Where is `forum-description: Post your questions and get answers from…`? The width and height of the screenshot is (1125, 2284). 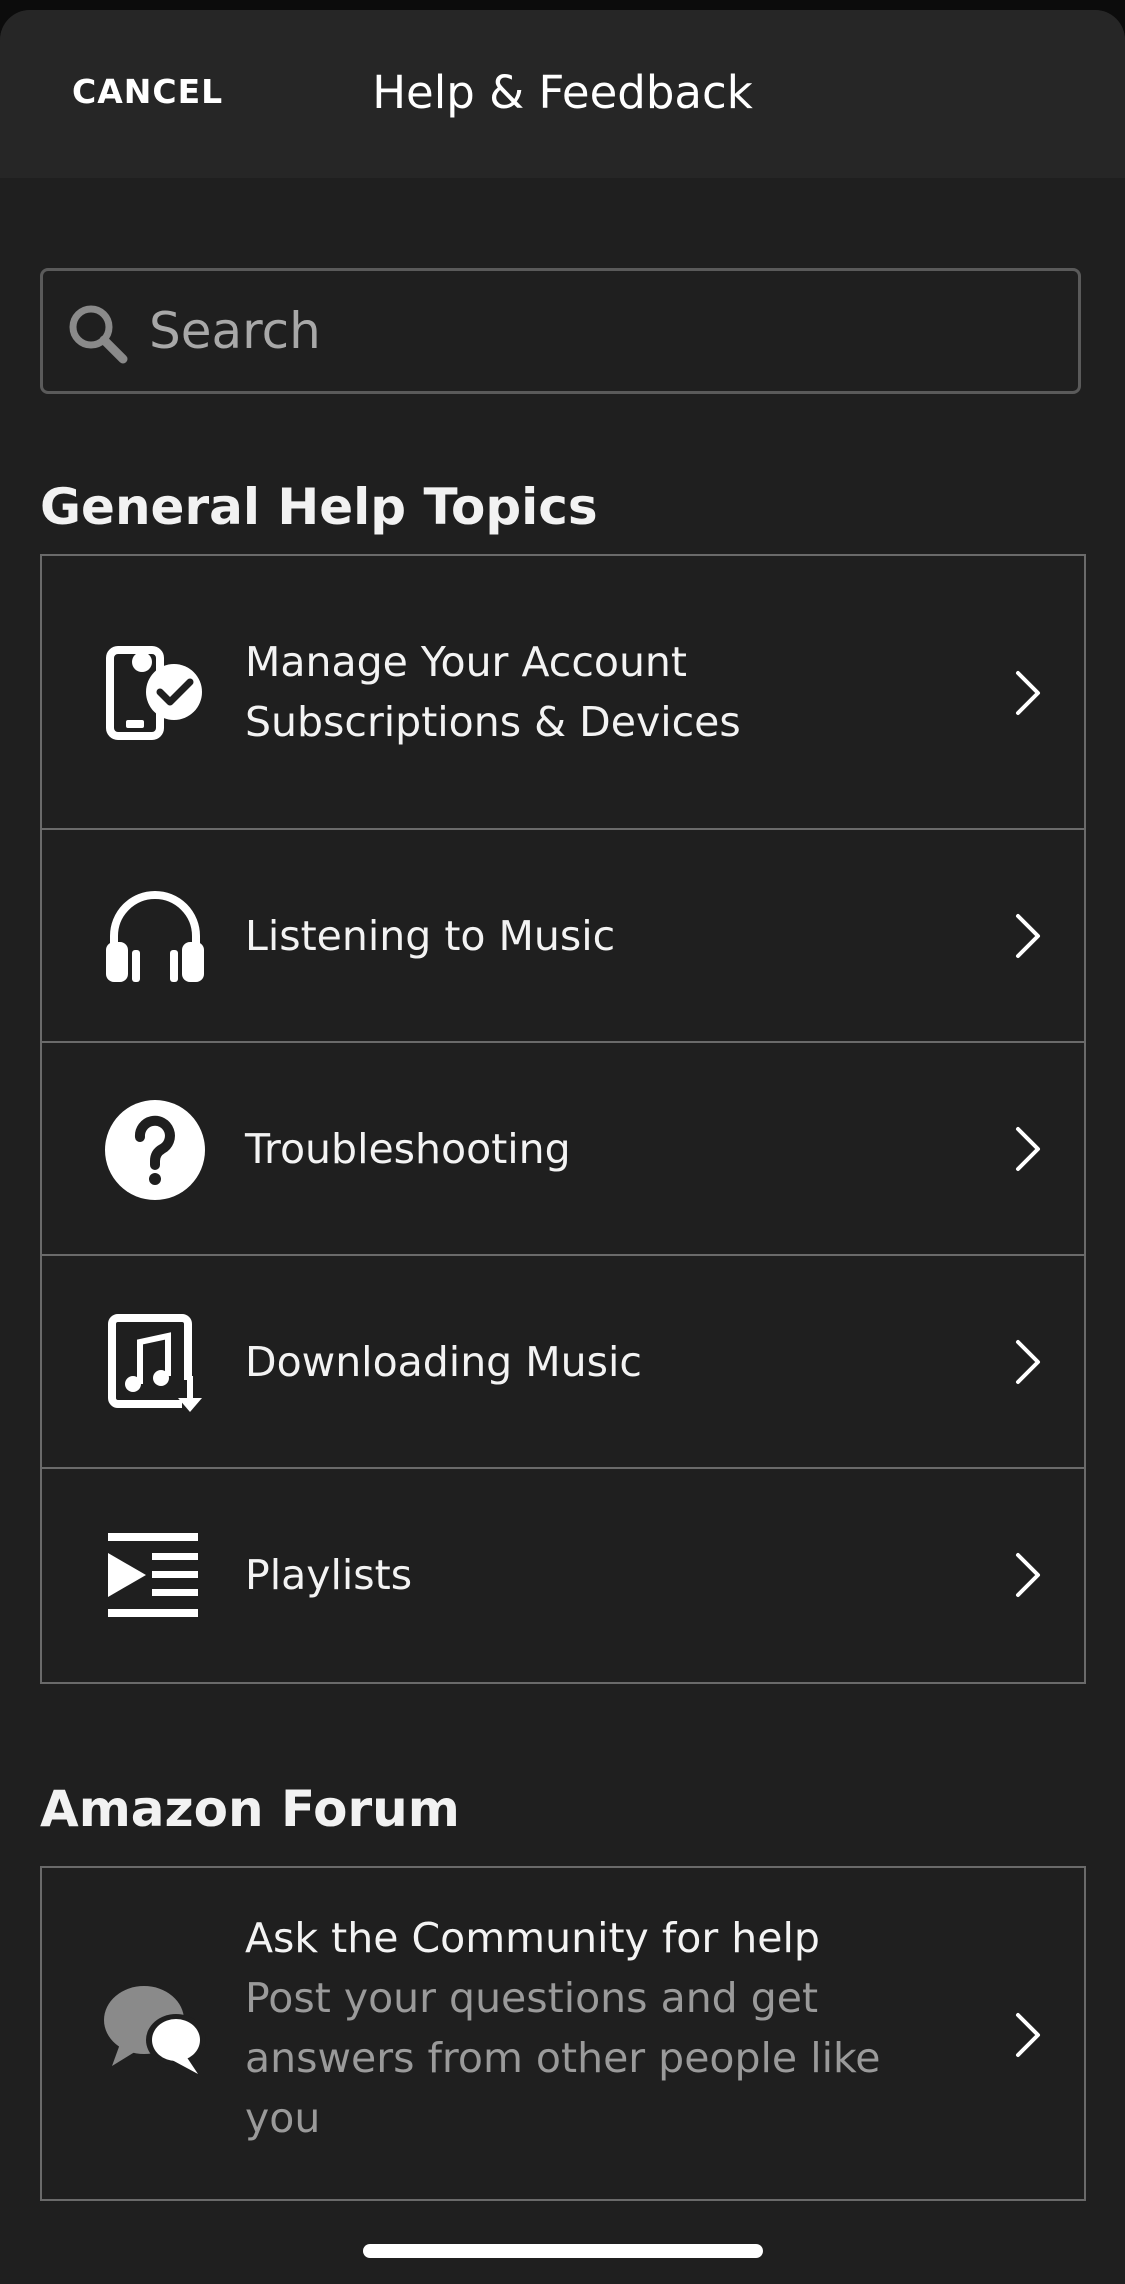 forum-description: Post your questions and get answers from… is located at coordinates (563, 2058).